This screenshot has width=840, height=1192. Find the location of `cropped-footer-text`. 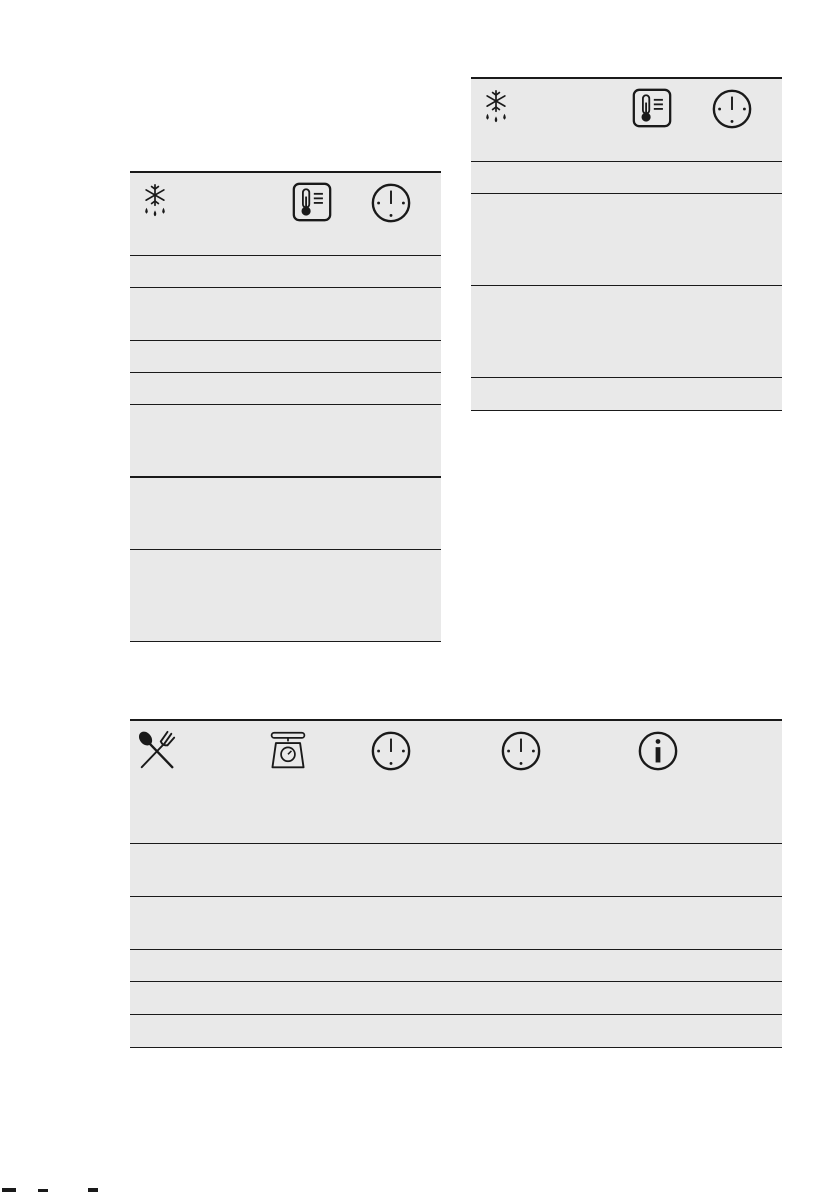

cropped-footer-text is located at coordinates (50, 1190).